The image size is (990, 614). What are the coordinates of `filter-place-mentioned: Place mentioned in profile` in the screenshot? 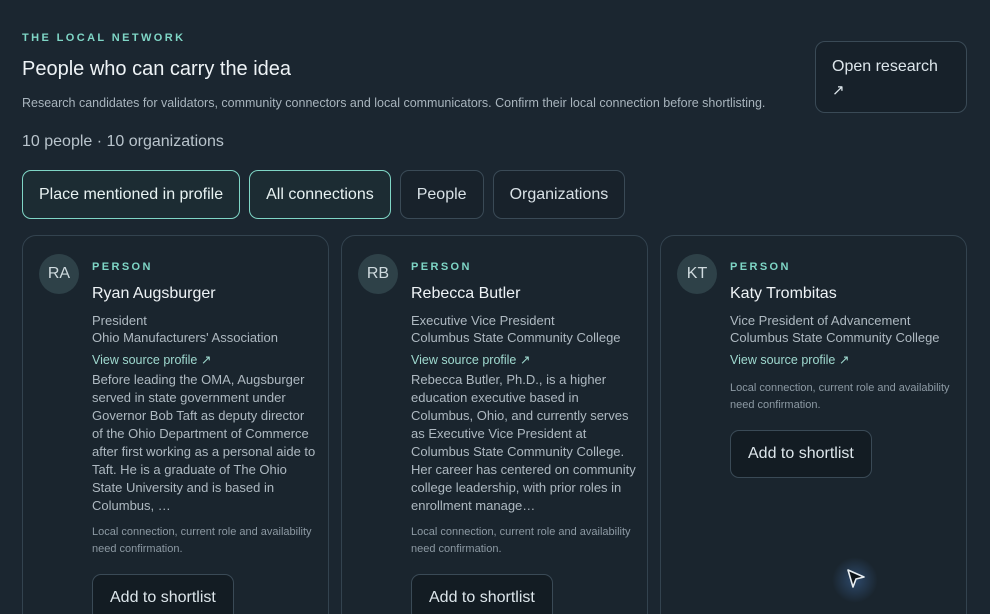 It's located at (131, 194).